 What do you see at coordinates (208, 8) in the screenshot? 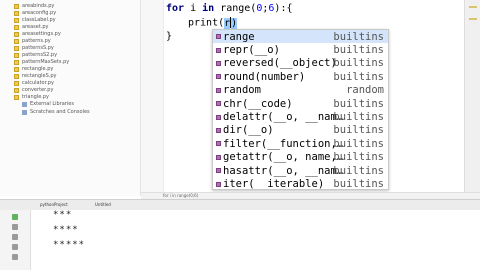
I see `keyword-in: in` at bounding box center [208, 8].